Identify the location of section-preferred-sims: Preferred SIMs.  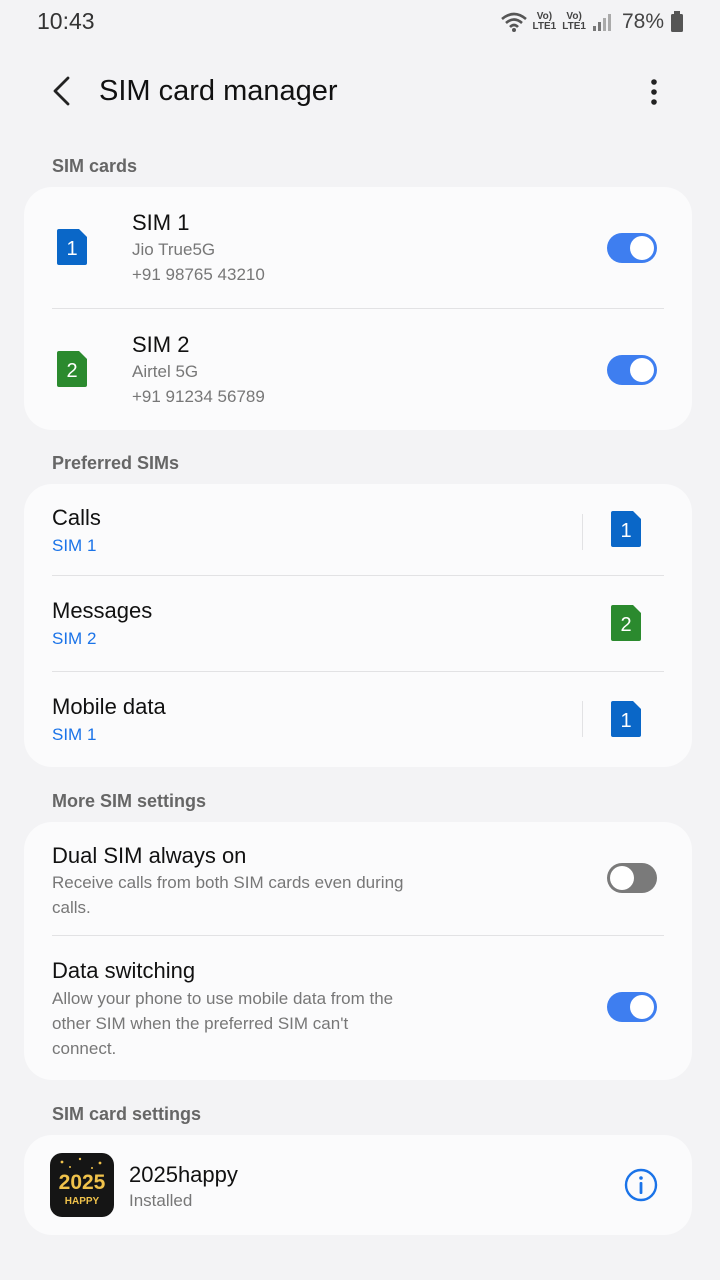
(116, 463).